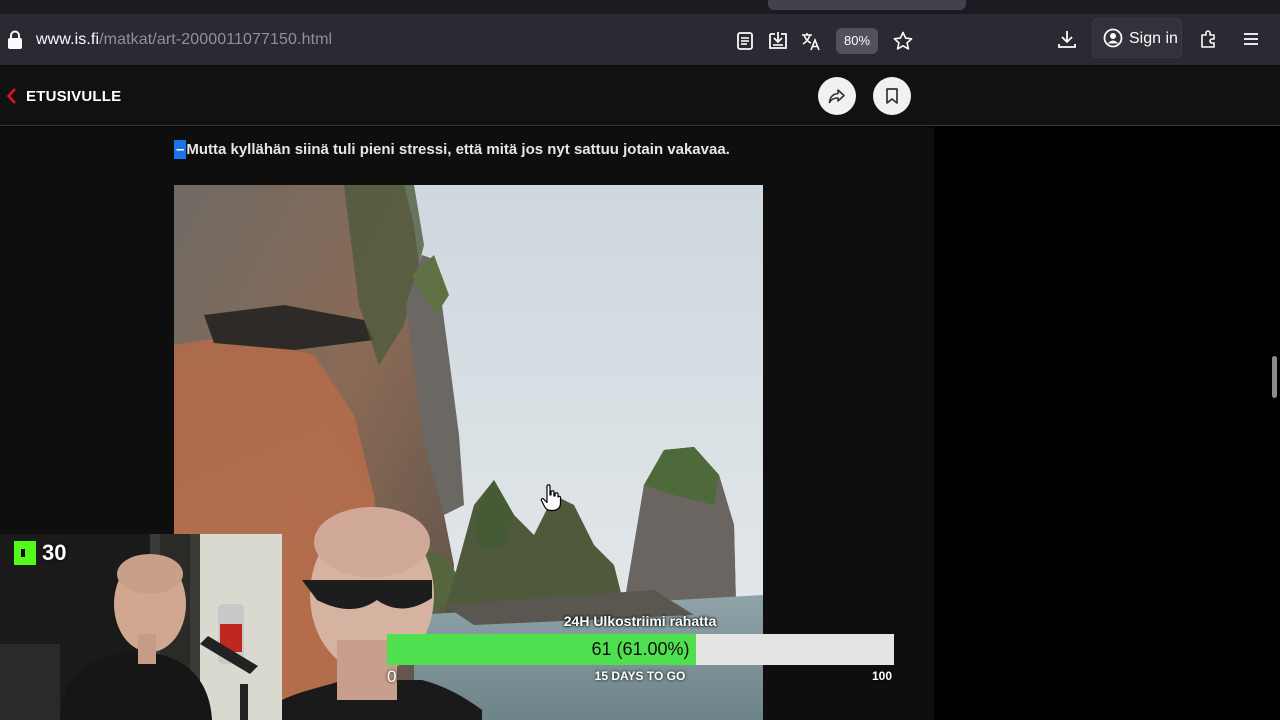  I want to click on share-icon, so click(836, 96).